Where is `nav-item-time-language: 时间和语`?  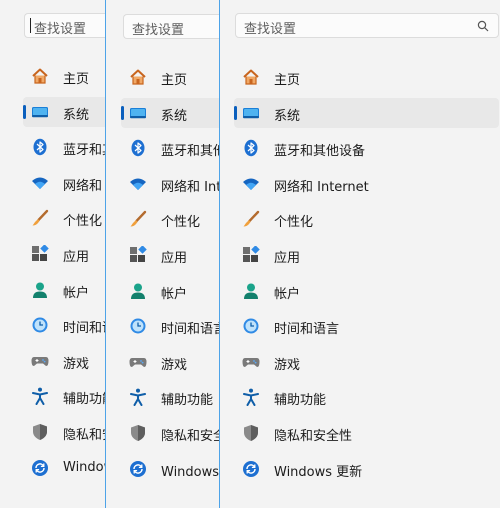 nav-item-time-language: 时间和语 is located at coordinates (64, 325).